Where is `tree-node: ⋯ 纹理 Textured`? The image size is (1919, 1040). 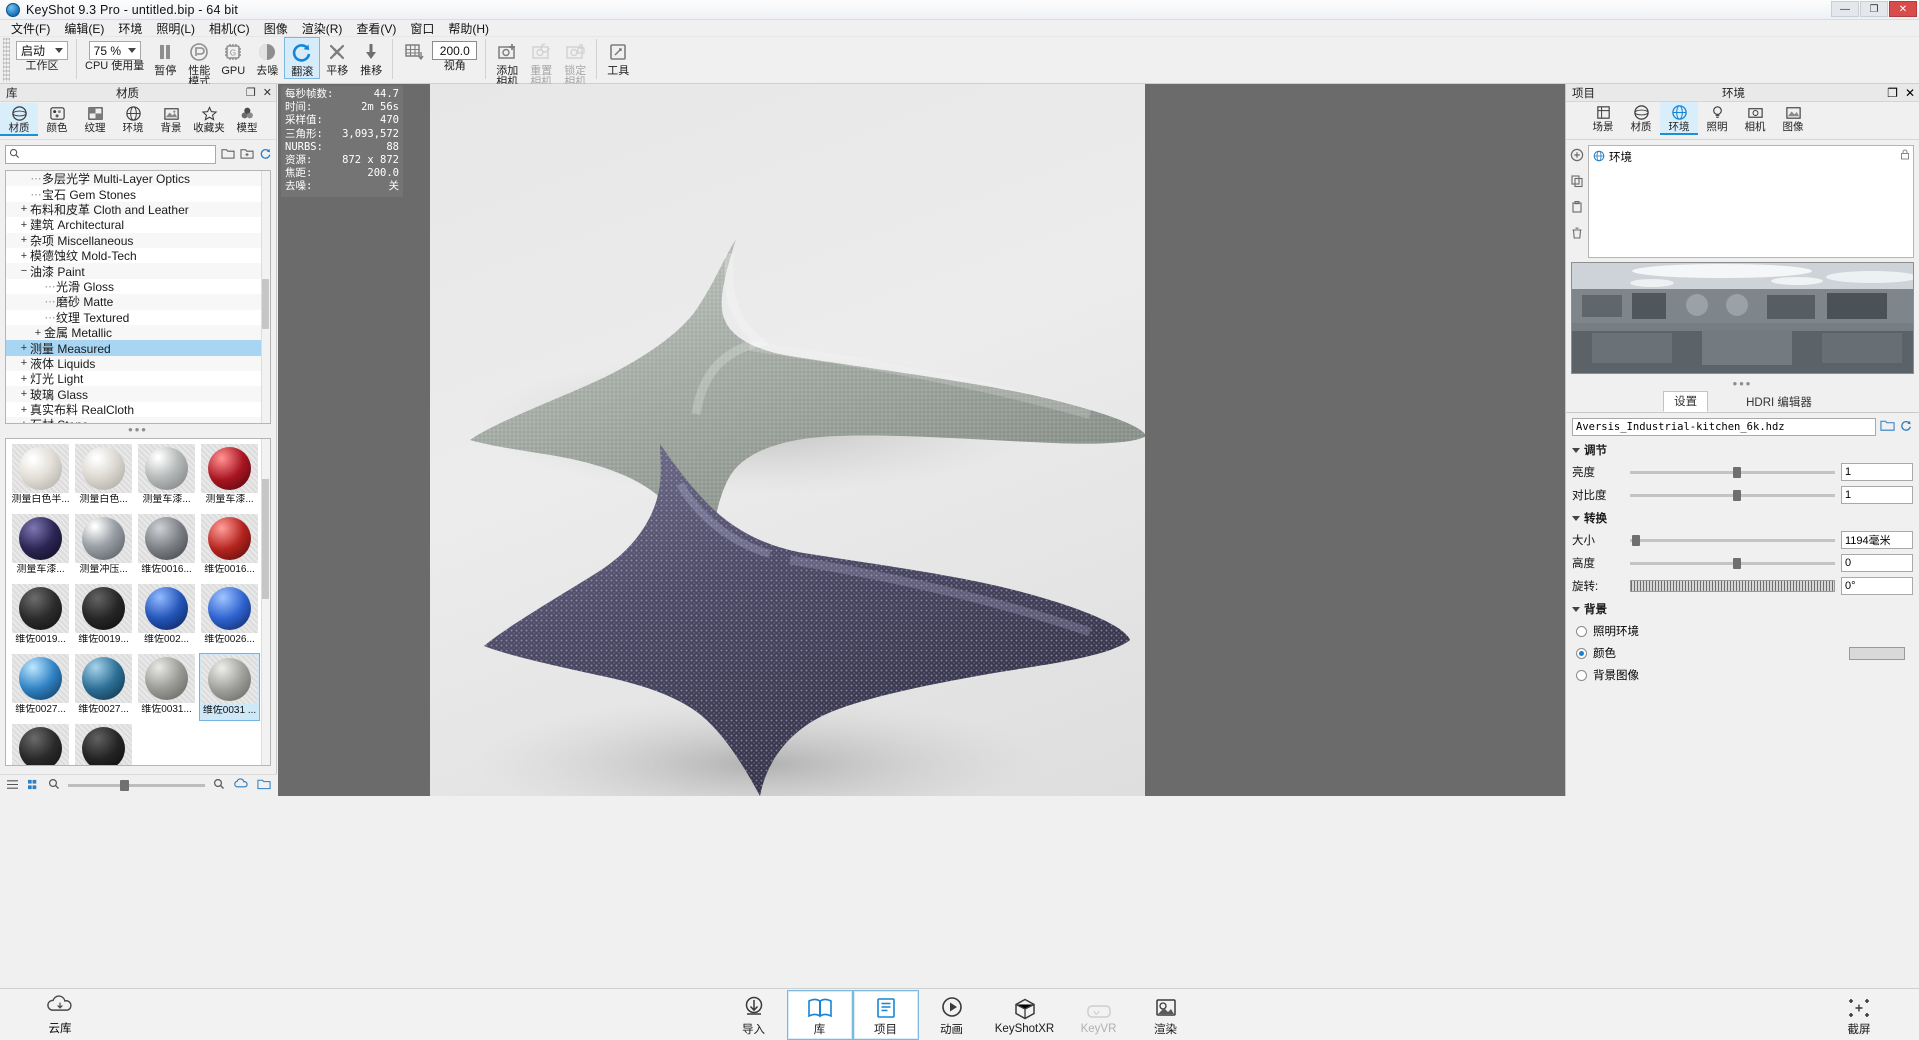 tree-node: ⋯ 纹理 Textured is located at coordinates (138, 317).